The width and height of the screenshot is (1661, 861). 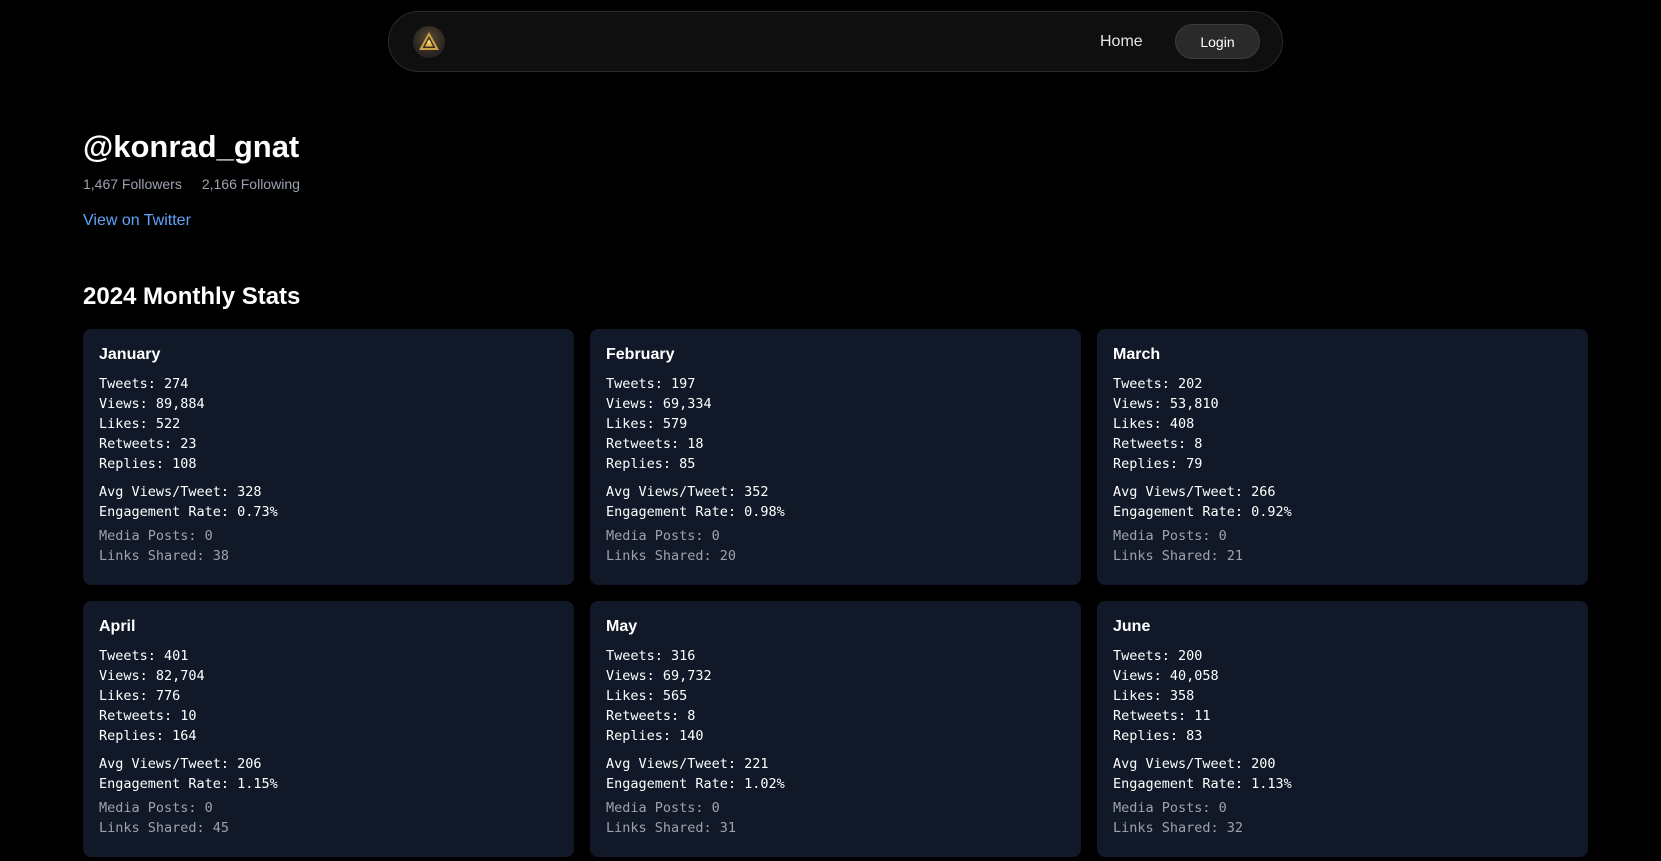 What do you see at coordinates (1162, 716) in the screenshot?
I see `retweets-stat: Retweets: 11` at bounding box center [1162, 716].